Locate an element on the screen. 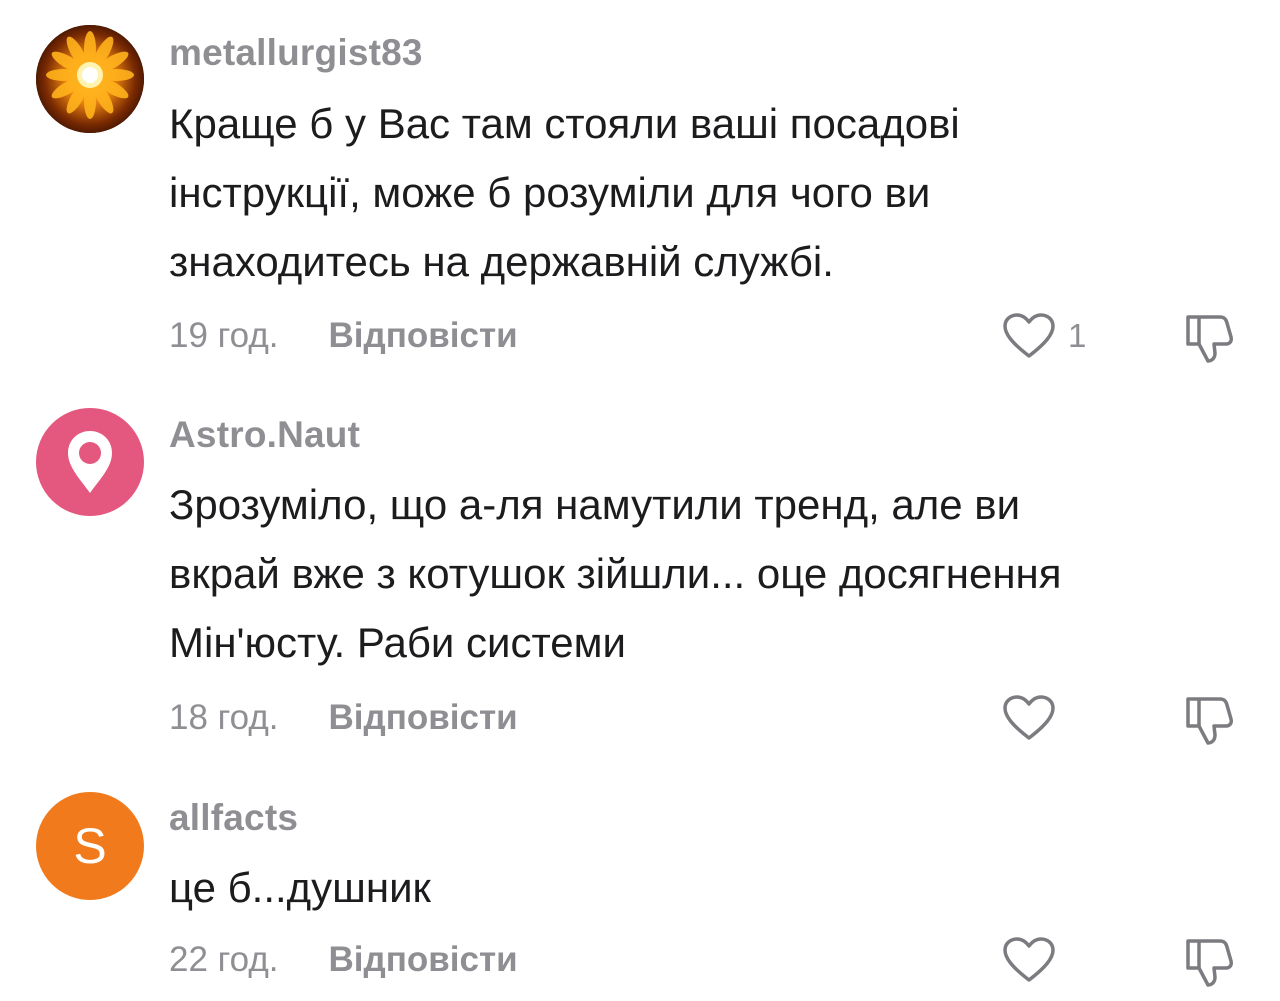 This screenshot has height=1001, width=1280. comment-text-line: Мін'юсту. Раби системи is located at coordinates (397, 642).